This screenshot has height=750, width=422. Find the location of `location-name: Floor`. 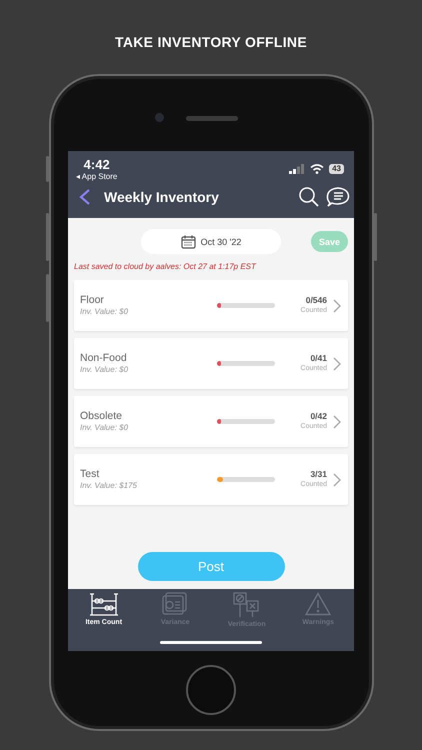

location-name: Floor is located at coordinates (92, 300).